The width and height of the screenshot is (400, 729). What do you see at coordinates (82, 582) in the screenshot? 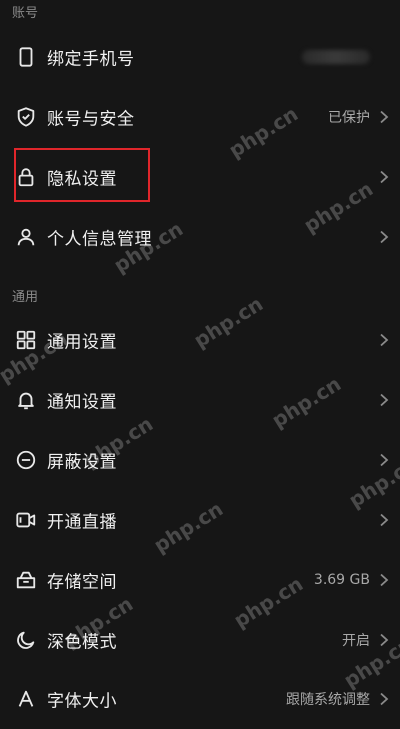
I see `storage-label: 存储空间` at bounding box center [82, 582].